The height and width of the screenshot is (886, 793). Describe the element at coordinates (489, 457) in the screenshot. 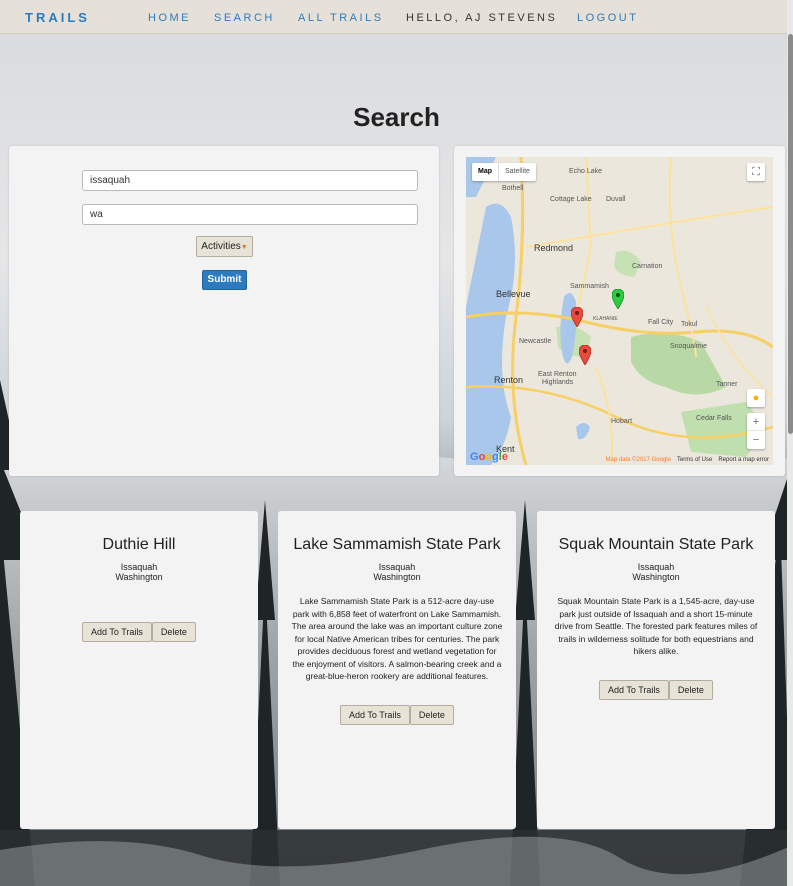

I see `google-logo: Google` at that location.